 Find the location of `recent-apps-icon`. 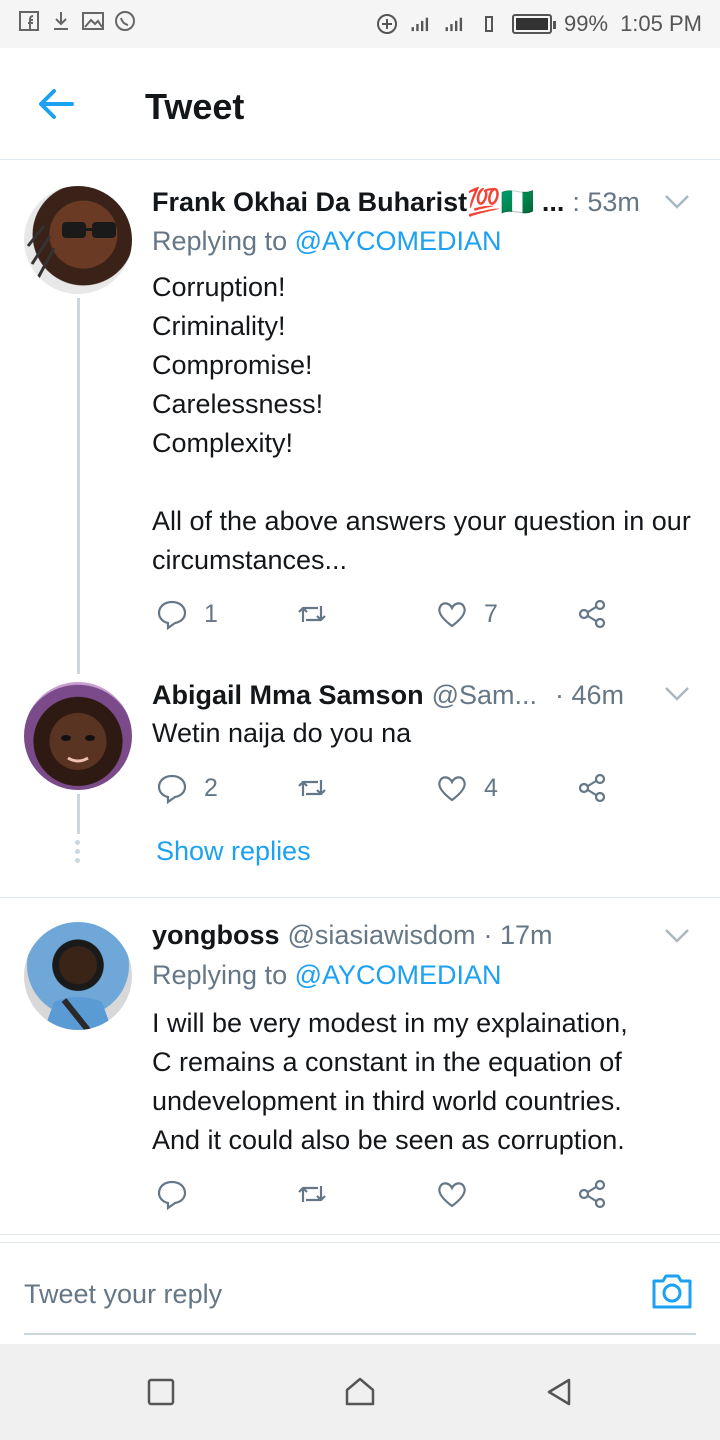

recent-apps-icon is located at coordinates (161, 1392).